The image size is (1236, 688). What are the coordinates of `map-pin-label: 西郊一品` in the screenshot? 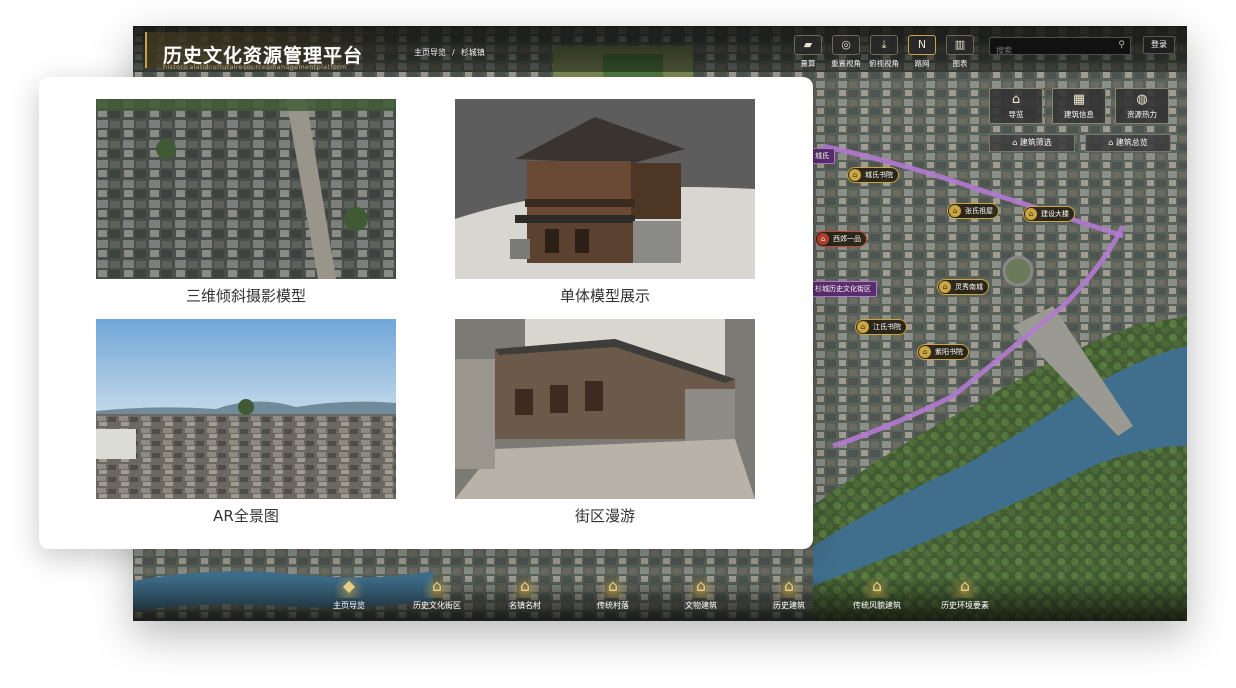 It's located at (847, 239).